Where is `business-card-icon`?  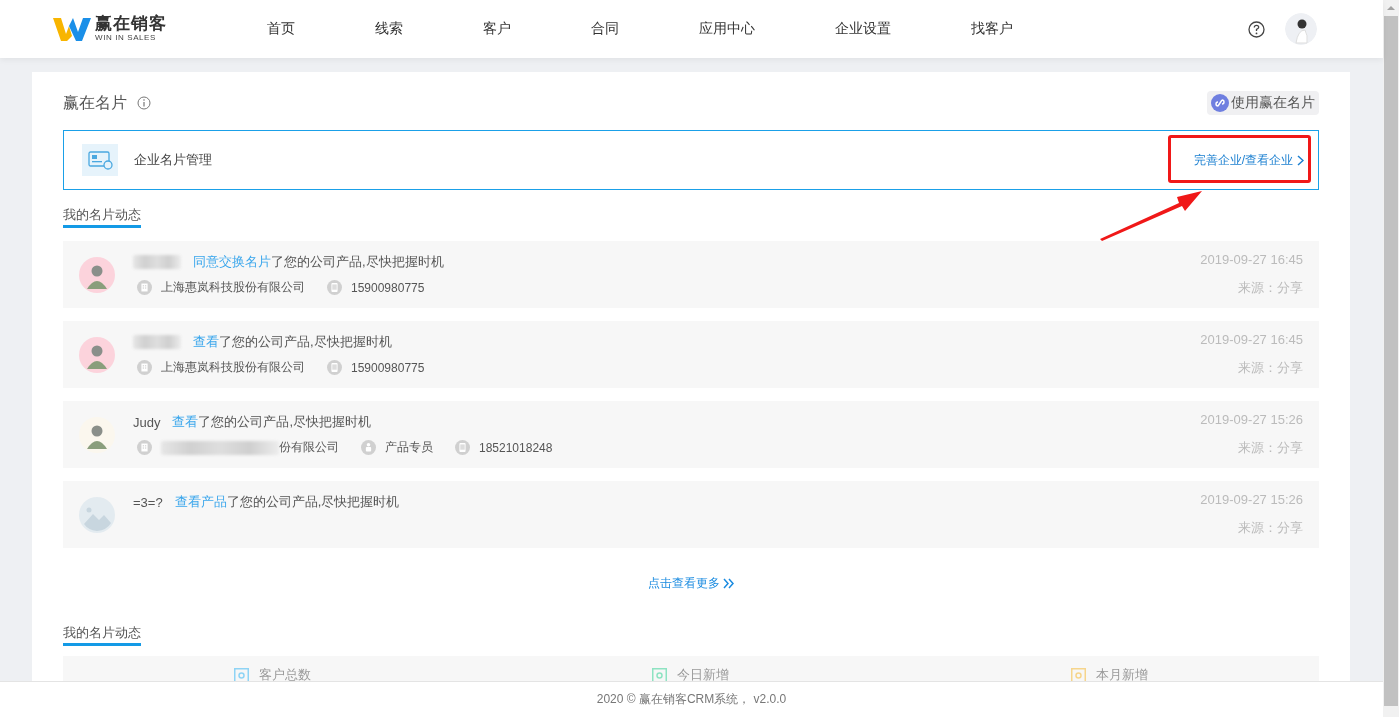
business-card-icon is located at coordinates (100, 160).